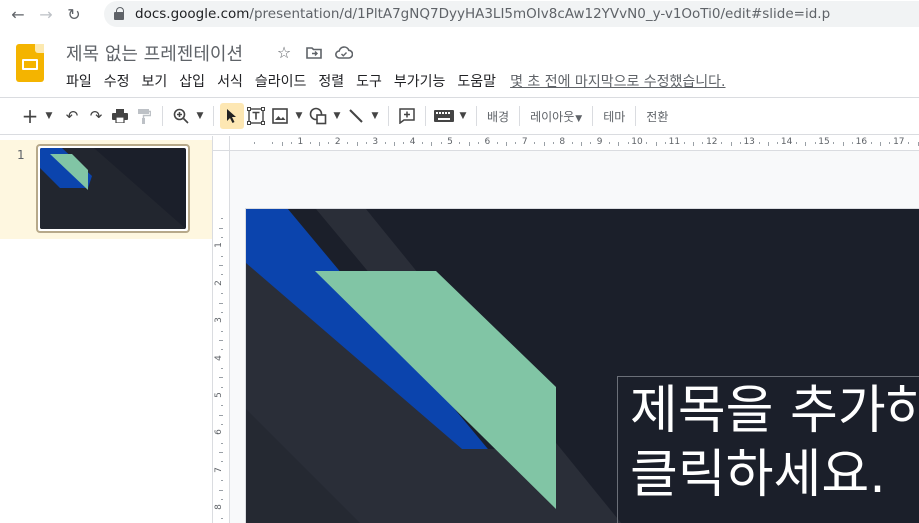 The image size is (919, 523). I want to click on menu-help: 도움말, so click(476, 81).